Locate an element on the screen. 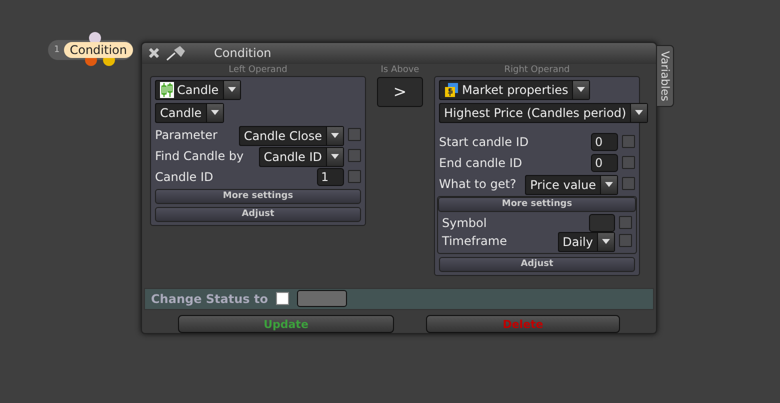 Image resolution: width=780 pixels, height=403 pixels. source-dropdown: Market properties is located at coordinates (514, 90).